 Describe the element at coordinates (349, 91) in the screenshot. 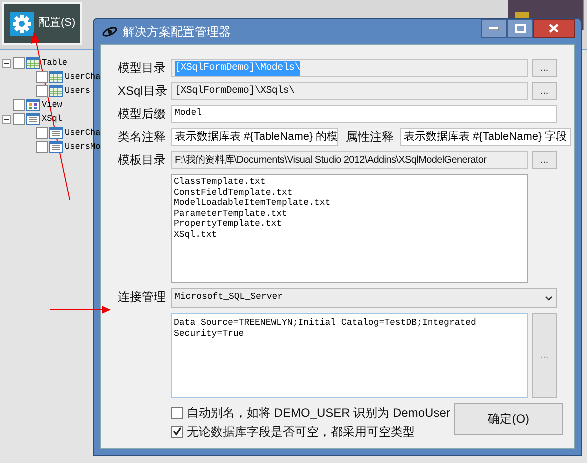

I see `path-field: [XSqlFormDemo]\XSqls\` at that location.